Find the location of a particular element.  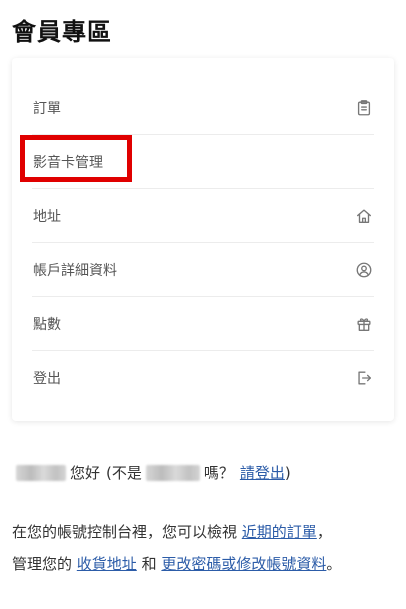

menu-item-label: 點數 is located at coordinates (47, 324).